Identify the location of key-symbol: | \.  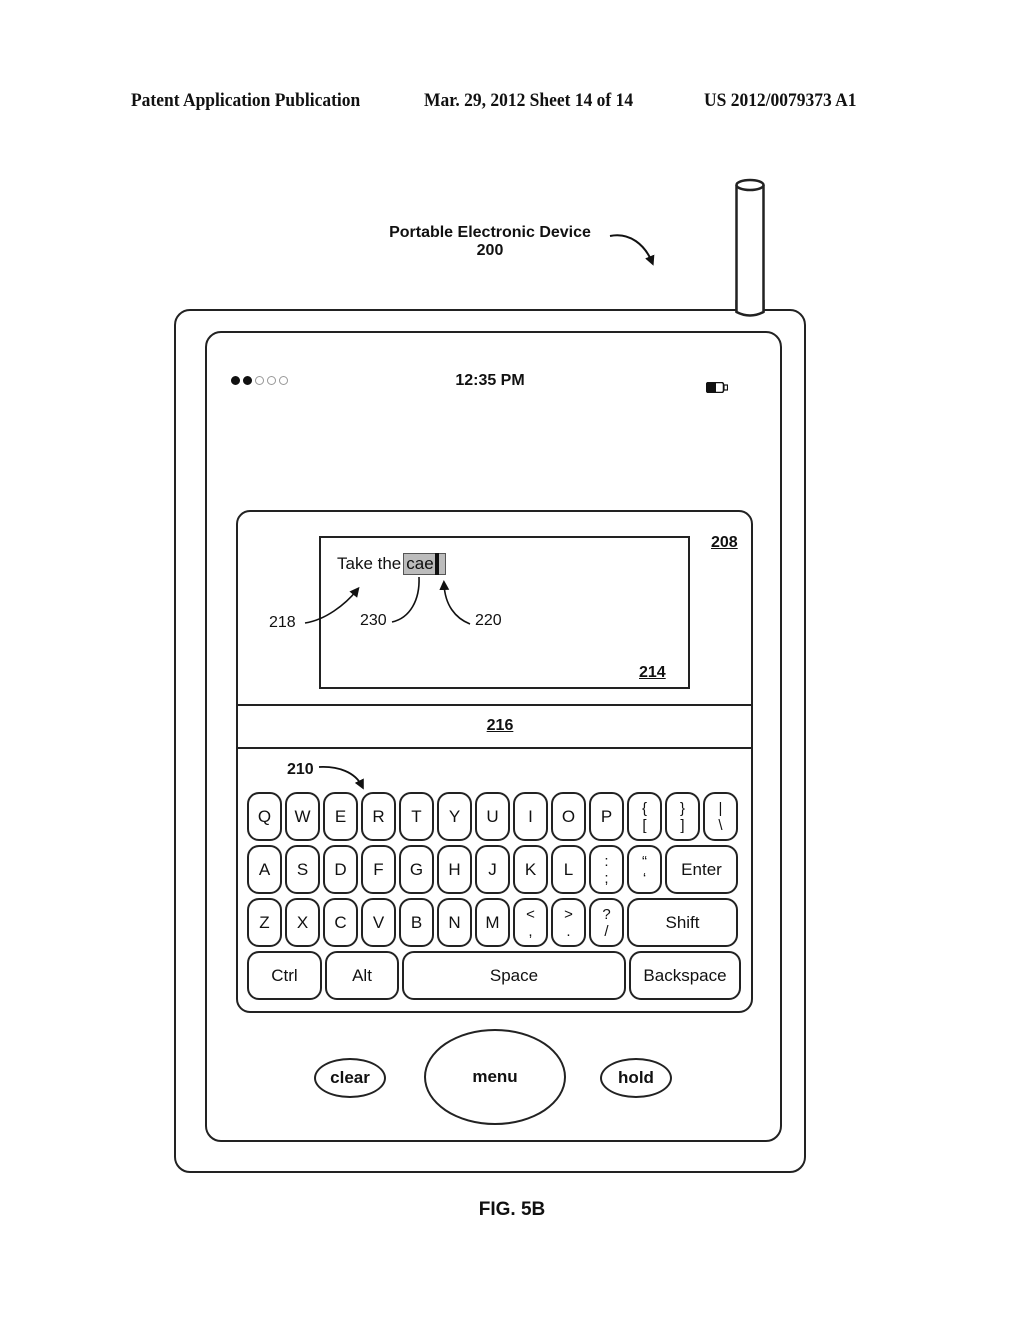
(720, 816).